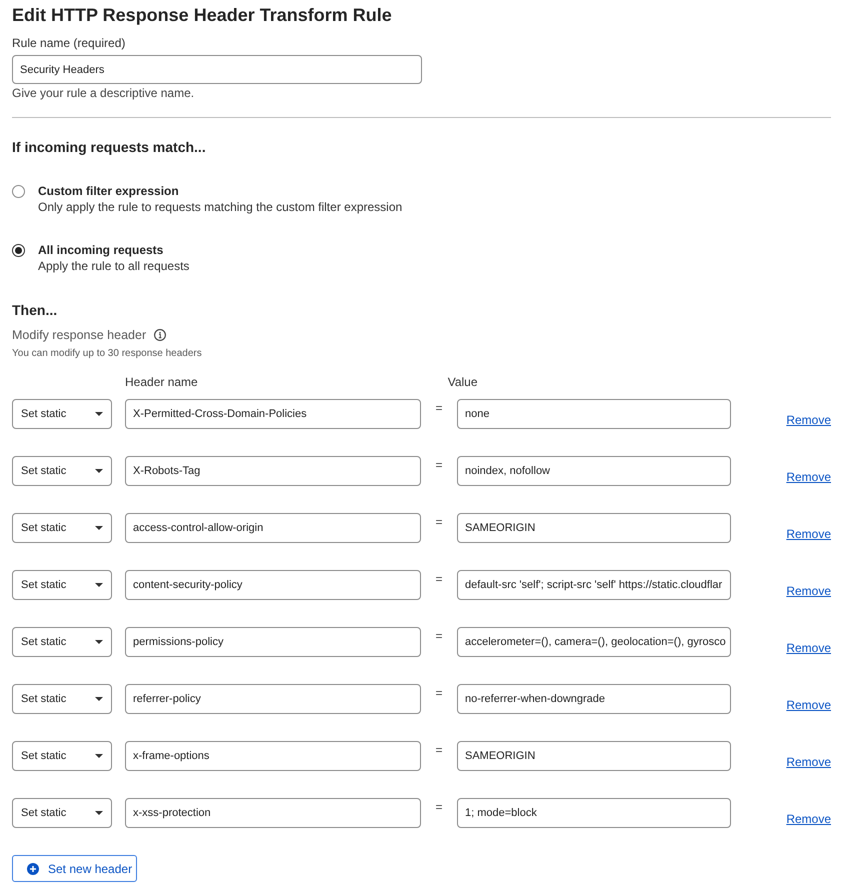  I want to click on header-name-field: X-Robots-Tag, so click(273, 471).